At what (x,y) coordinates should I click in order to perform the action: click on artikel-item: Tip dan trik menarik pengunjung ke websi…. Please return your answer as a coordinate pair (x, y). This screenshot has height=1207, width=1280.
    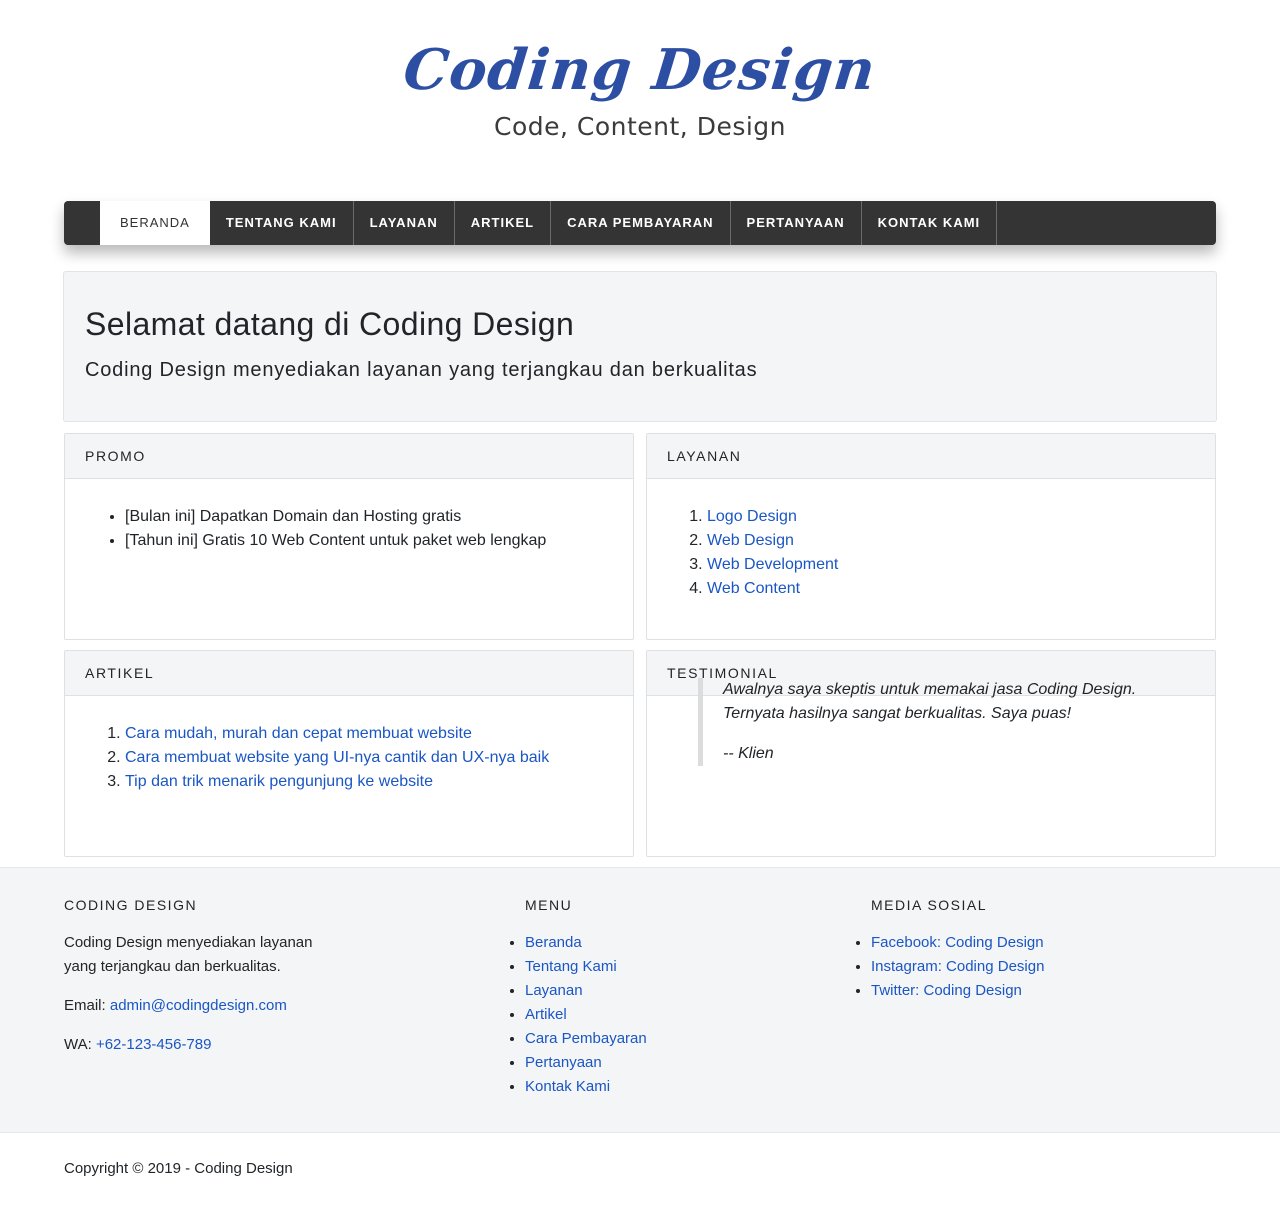
    Looking at the image, I should click on (379, 782).